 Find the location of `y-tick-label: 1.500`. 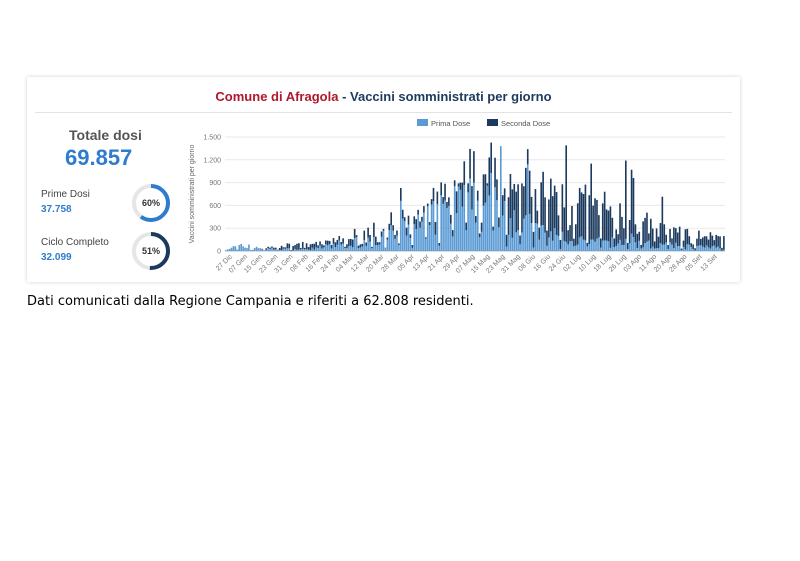

y-tick-label: 1.500 is located at coordinates (212, 138).